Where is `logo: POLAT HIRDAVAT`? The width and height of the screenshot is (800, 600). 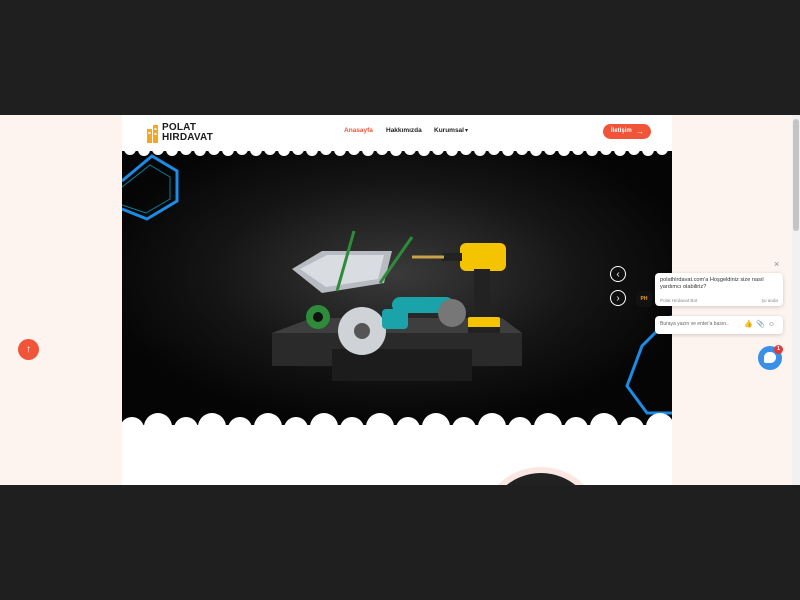
logo: POLAT HIRDAVAT is located at coordinates (179, 133).